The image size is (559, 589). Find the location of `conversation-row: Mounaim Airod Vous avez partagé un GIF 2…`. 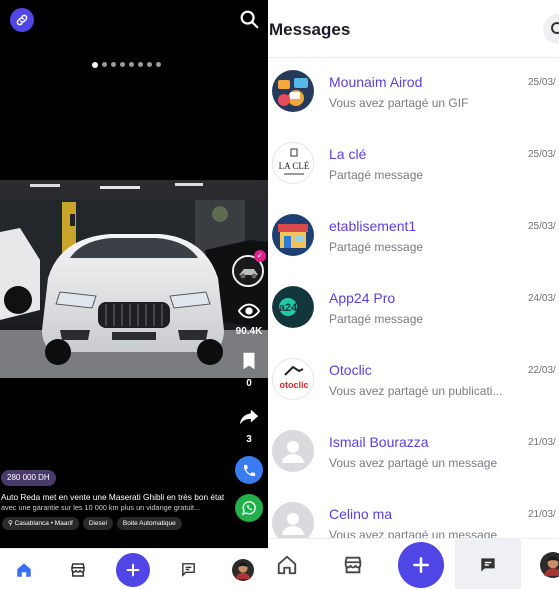

conversation-row: Mounaim Airod Vous avez partagé un GIF 2… is located at coordinates (413, 95).